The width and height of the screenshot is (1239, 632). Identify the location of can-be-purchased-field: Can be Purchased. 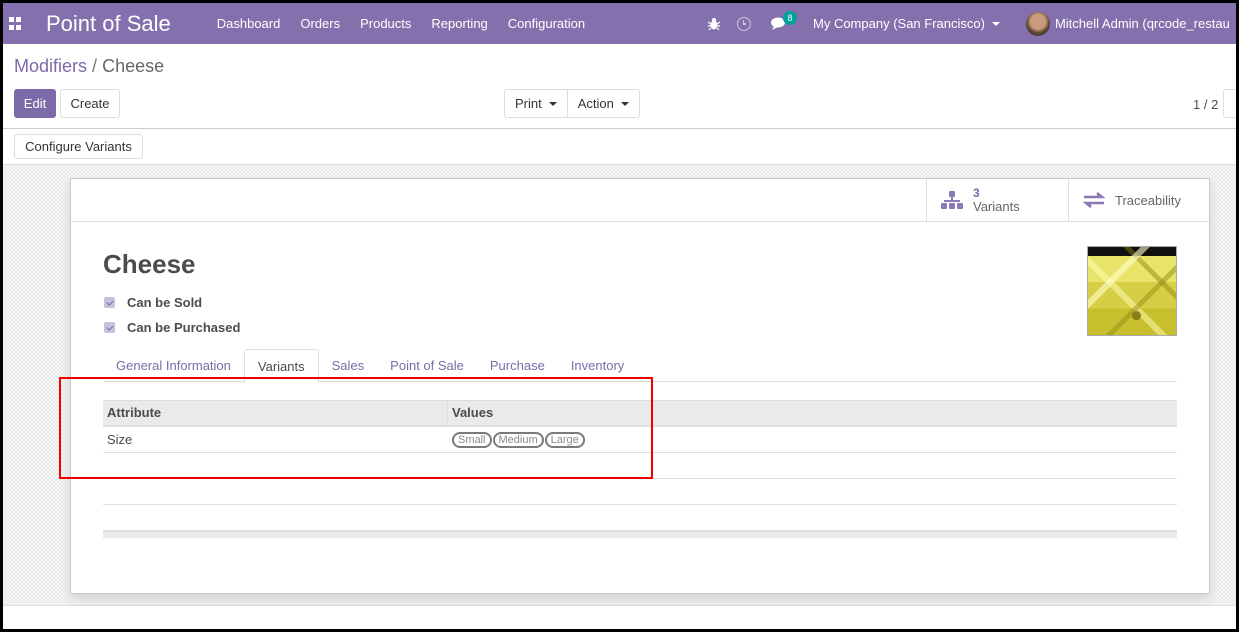
(172, 327).